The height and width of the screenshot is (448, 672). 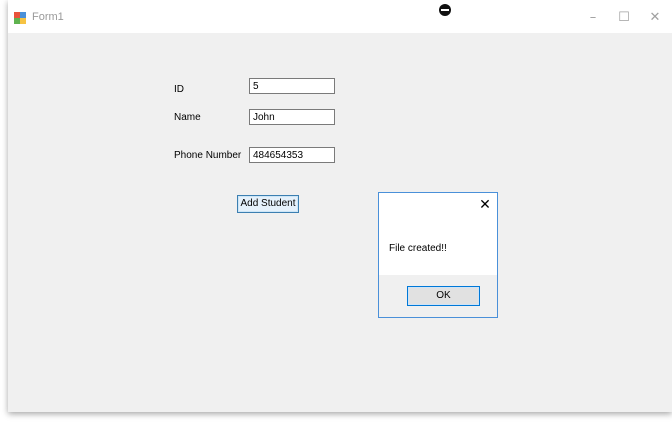 What do you see at coordinates (593, 18) in the screenshot?
I see `minimize-button: –` at bounding box center [593, 18].